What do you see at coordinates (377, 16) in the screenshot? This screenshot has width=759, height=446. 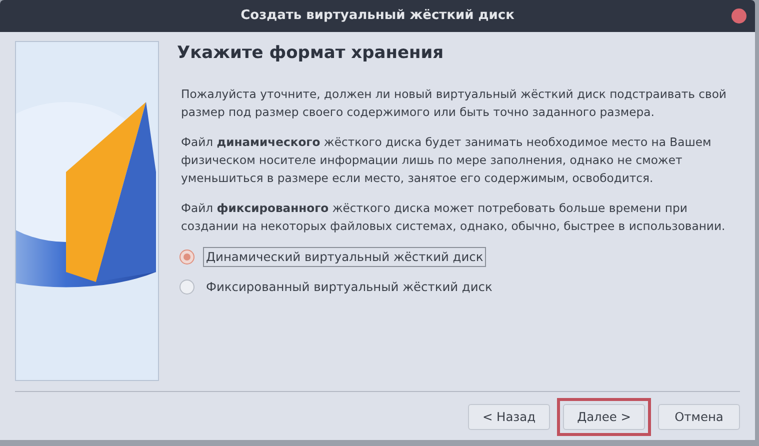 I see `window-title: Создать виртуальный жёсткий диск` at bounding box center [377, 16].